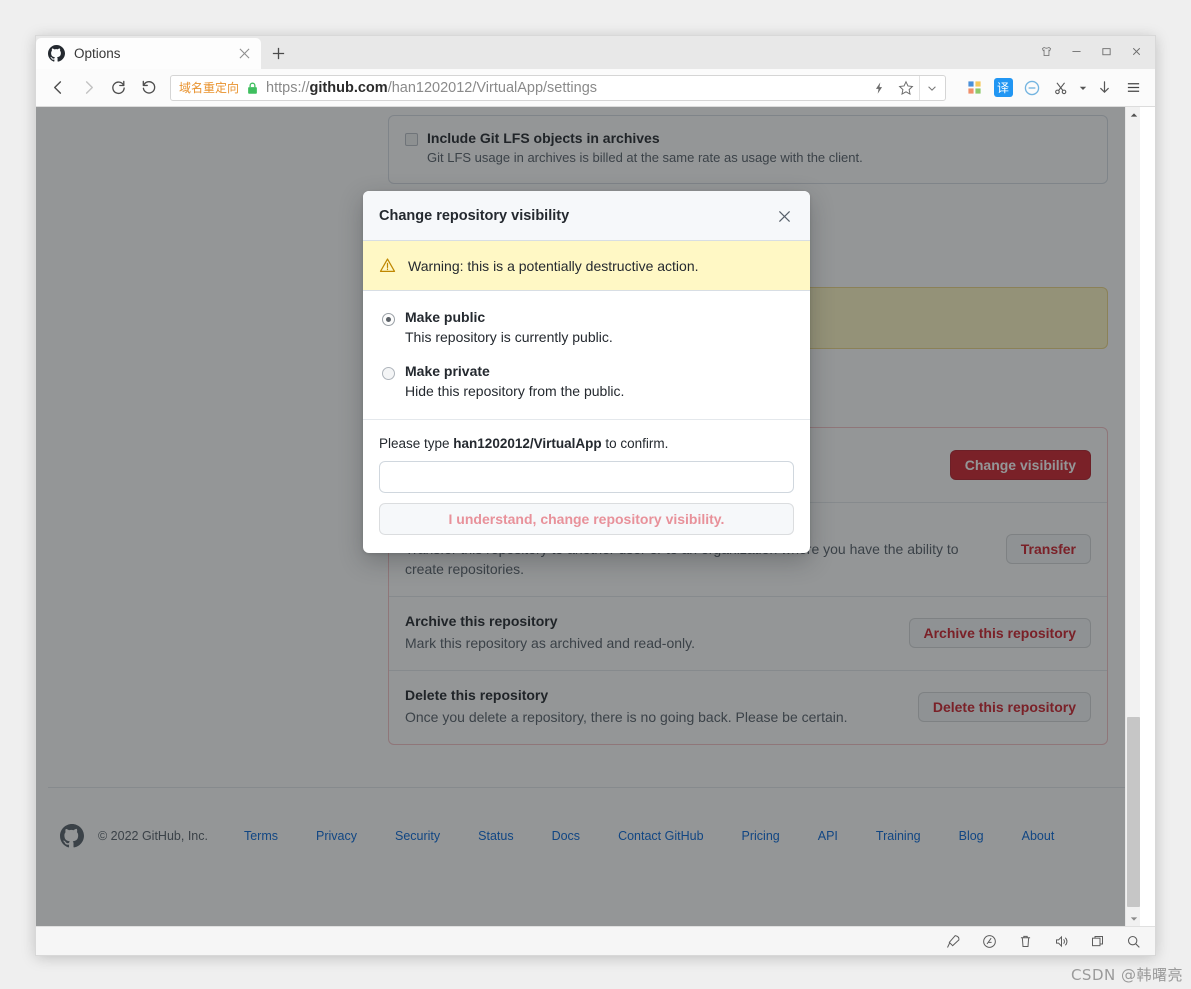  What do you see at coordinates (1082, 88) in the screenshot?
I see `scissors-dropdown-icon` at bounding box center [1082, 88].